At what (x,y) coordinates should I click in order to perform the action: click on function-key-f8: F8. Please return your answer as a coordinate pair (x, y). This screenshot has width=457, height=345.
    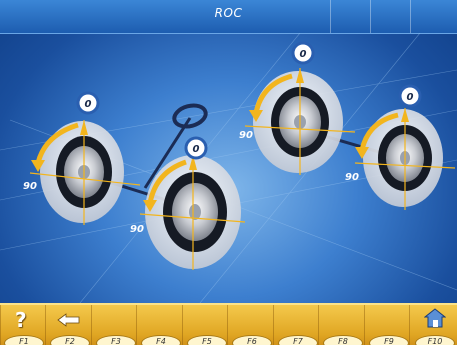
    Looking at the image, I should click on (341, 325).